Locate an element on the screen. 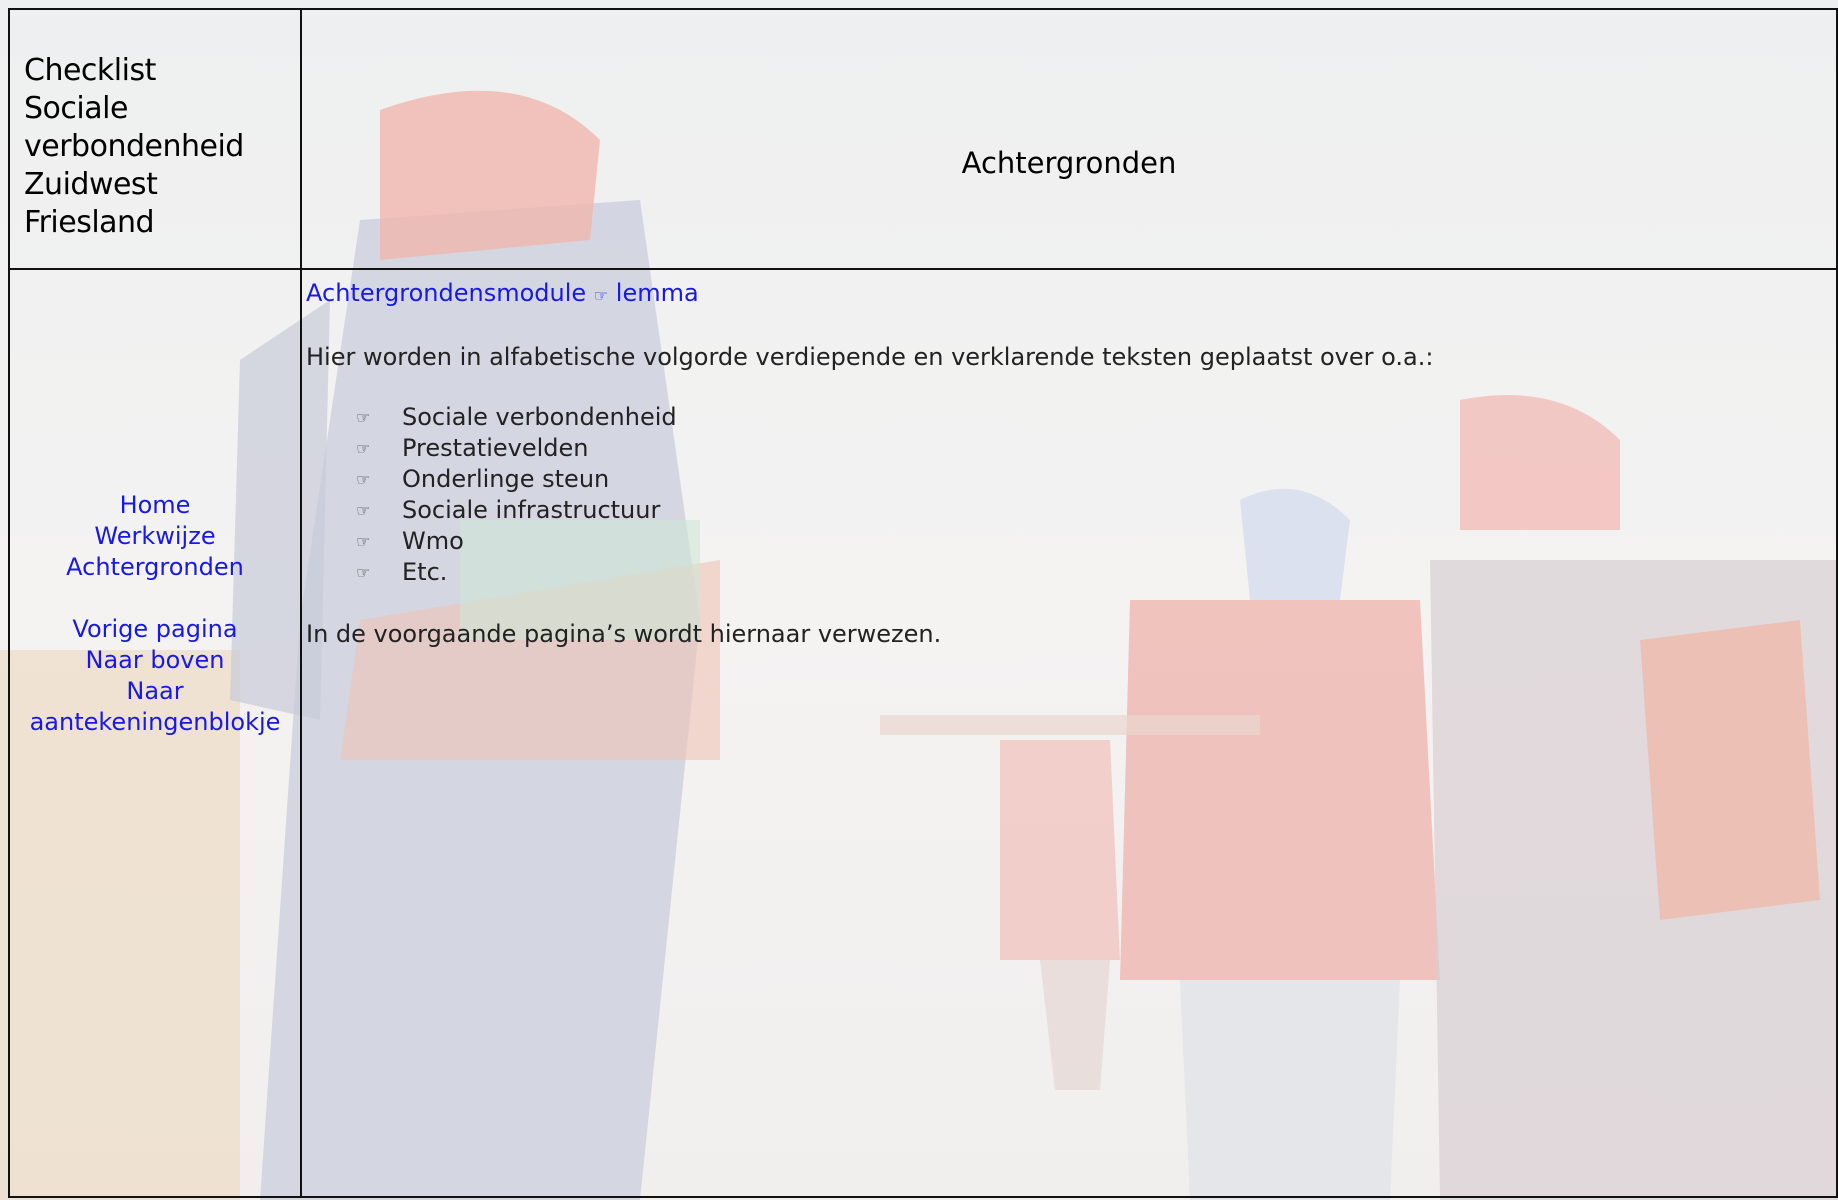 The height and width of the screenshot is (1200, 1838). topic-label: Prestatievelden is located at coordinates (495, 448).